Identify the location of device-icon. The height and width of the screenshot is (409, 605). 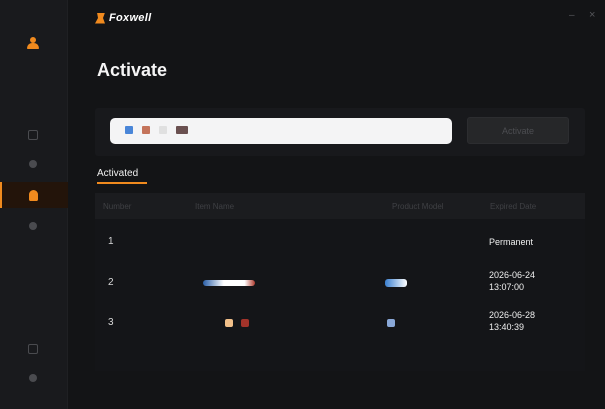
(33, 164).